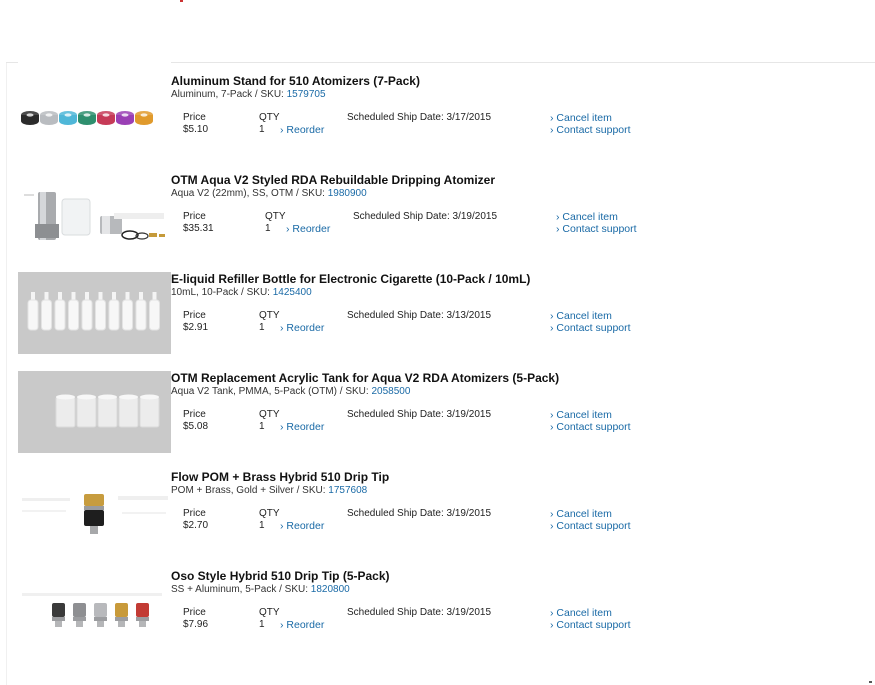 Image resolution: width=875 pixels, height=685 pixels. I want to click on top-red-mark, so click(181, 1).